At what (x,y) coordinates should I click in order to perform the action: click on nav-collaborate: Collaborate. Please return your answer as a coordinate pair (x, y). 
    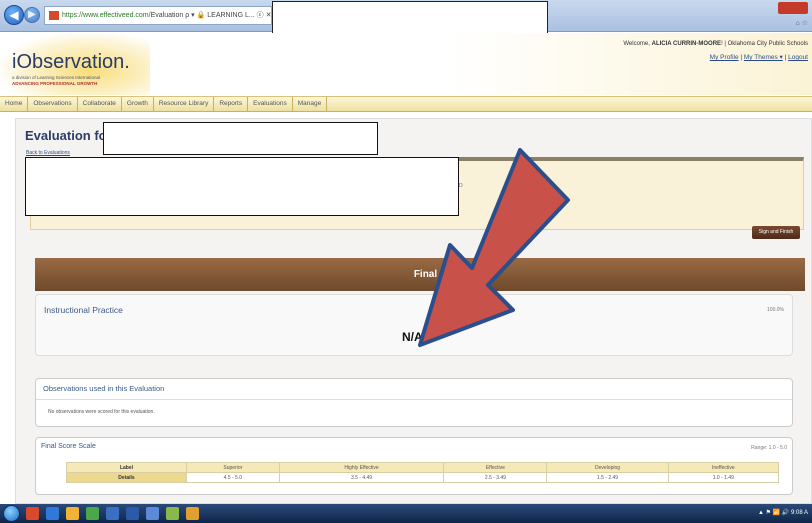
    Looking at the image, I should click on (100, 104).